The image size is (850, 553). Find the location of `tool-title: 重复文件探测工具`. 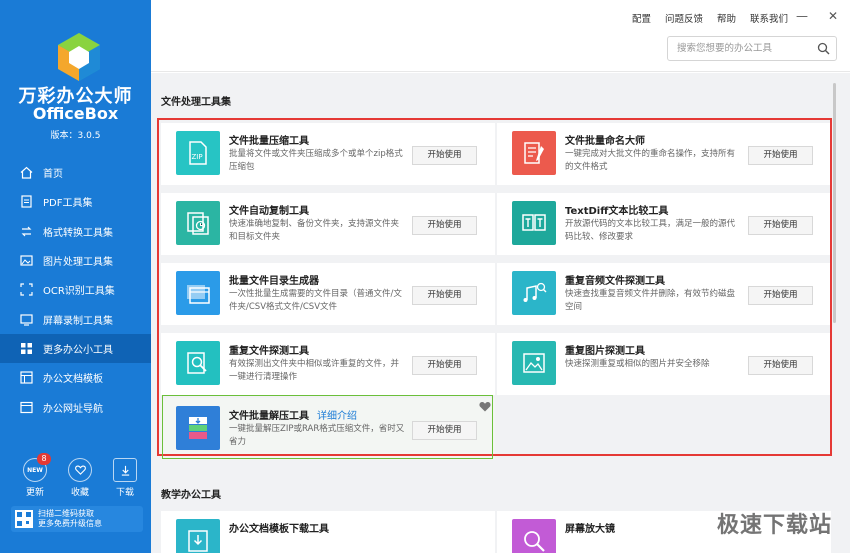

tool-title: 重复文件探测工具 is located at coordinates (269, 349).